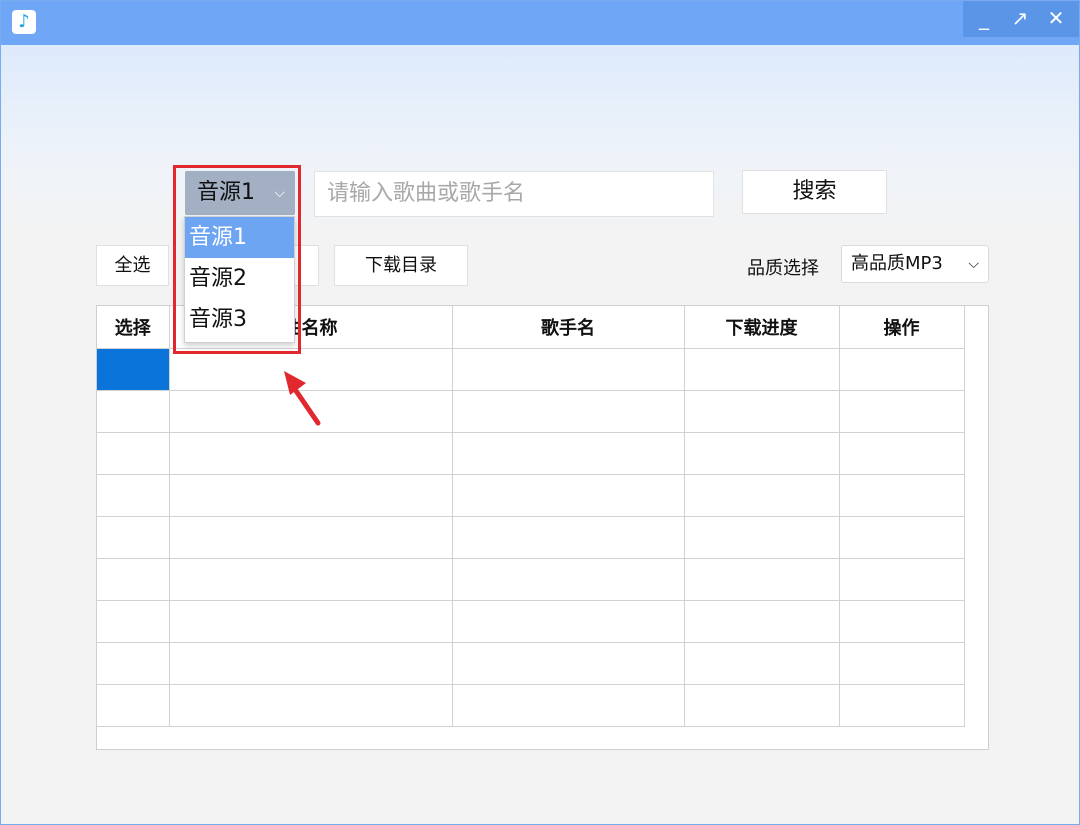 The height and width of the screenshot is (825, 1080). I want to click on column-header-singer: 歌手名, so click(568, 327).